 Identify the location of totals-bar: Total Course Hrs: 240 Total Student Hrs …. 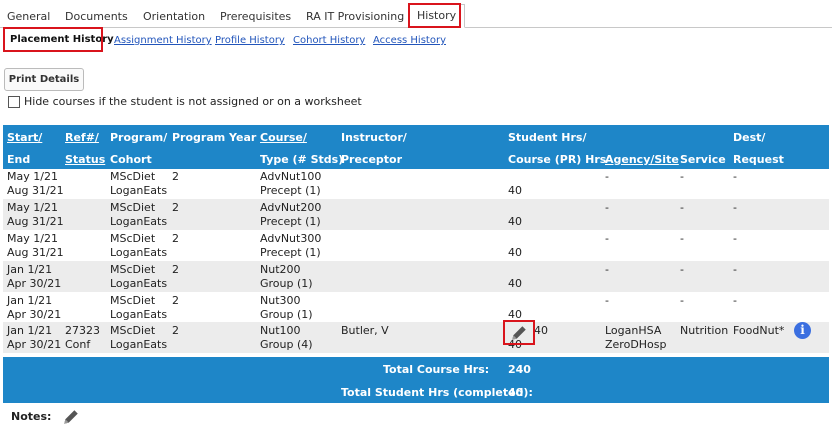
(416, 380).